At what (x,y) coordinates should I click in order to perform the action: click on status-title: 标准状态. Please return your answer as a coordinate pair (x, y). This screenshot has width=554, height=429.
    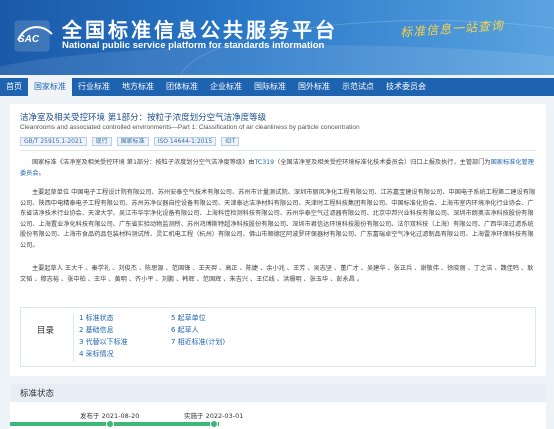
    Looking at the image, I should click on (37, 394).